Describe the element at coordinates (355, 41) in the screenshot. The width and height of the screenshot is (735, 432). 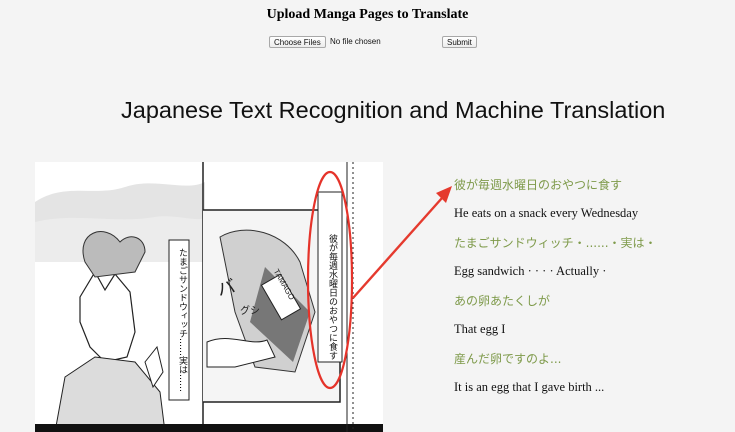
I see `file-status-text: No file chosen` at that location.